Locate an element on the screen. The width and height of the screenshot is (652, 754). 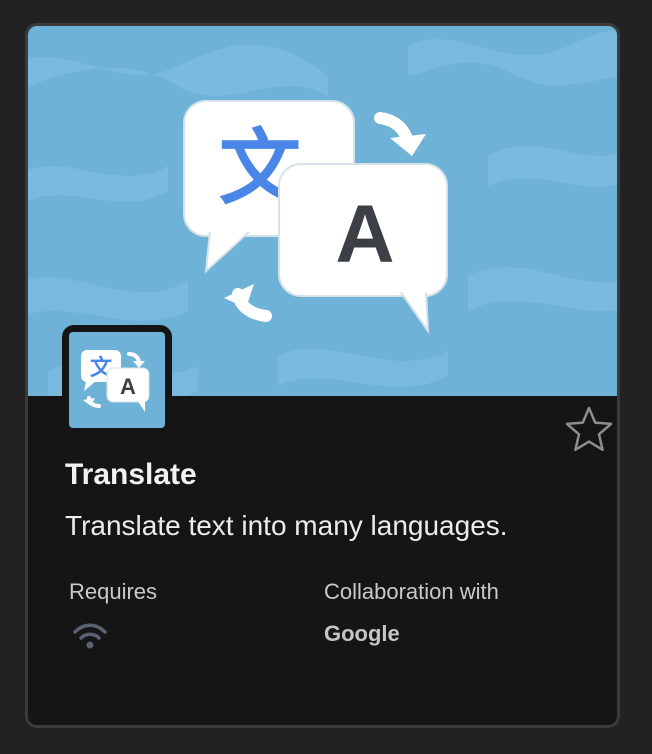
collaboration-partner: Google is located at coordinates (362, 633).